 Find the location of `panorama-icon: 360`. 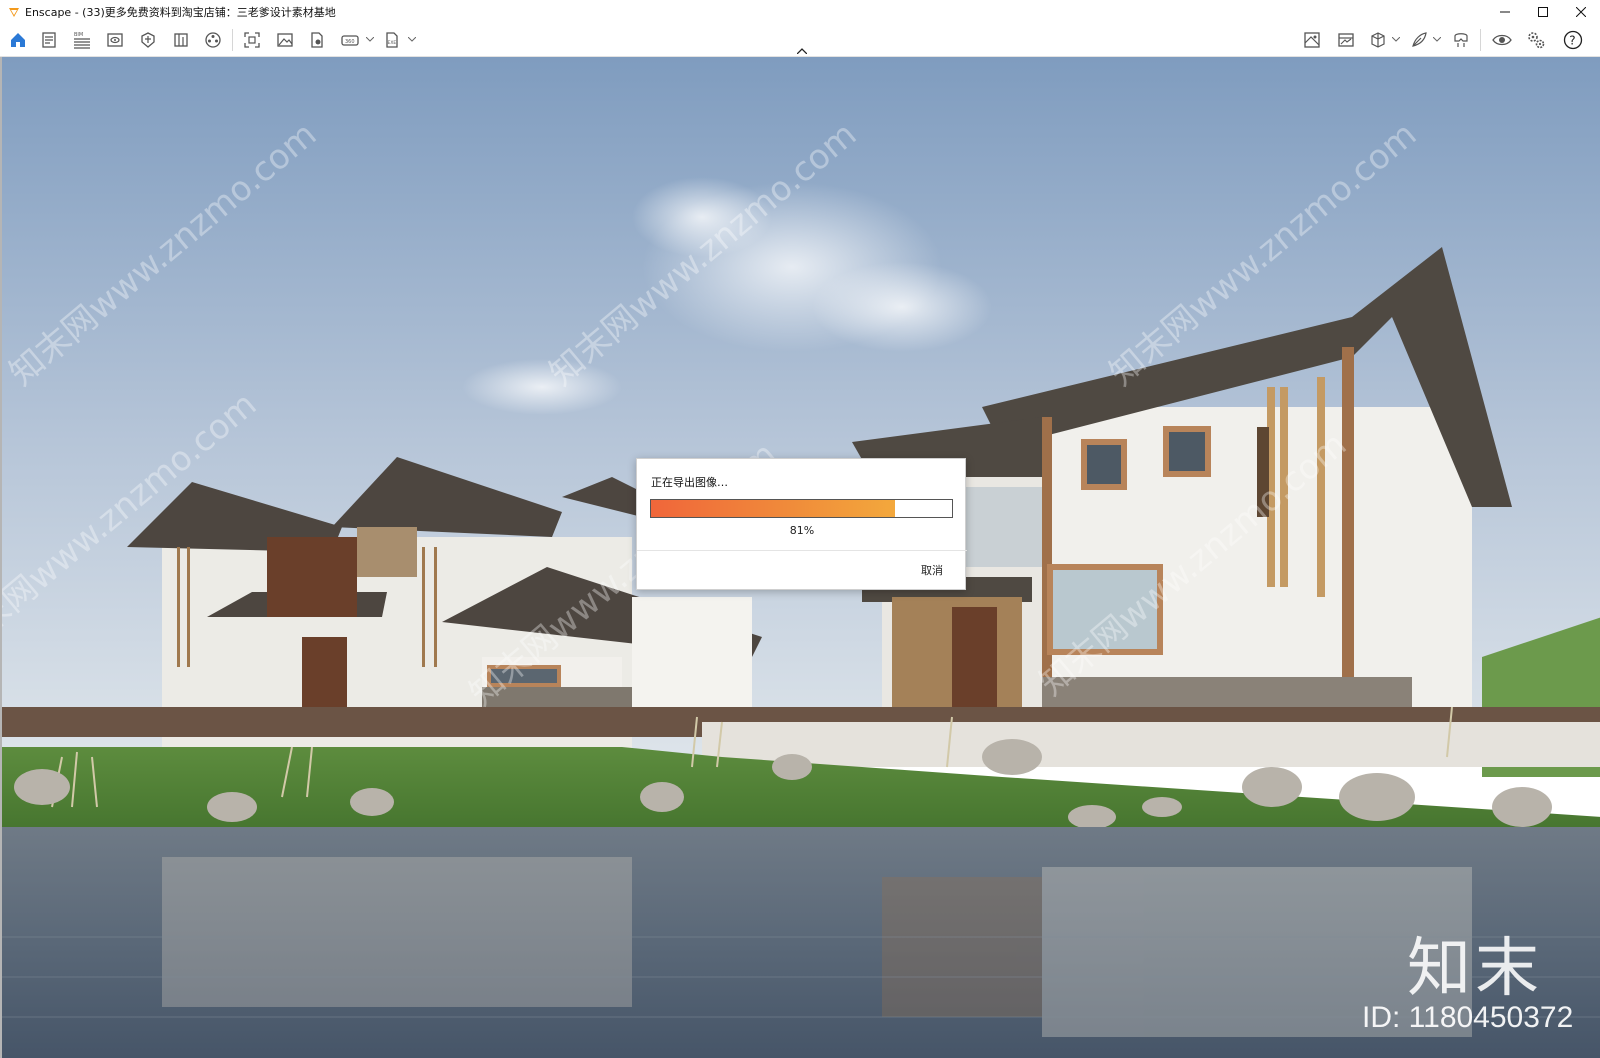

panorama-icon: 360 is located at coordinates (350, 40).